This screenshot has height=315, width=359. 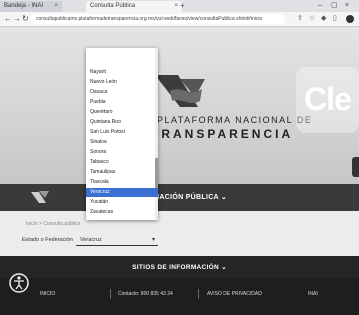 I want to click on back-icon: ←, so click(x=8, y=19).